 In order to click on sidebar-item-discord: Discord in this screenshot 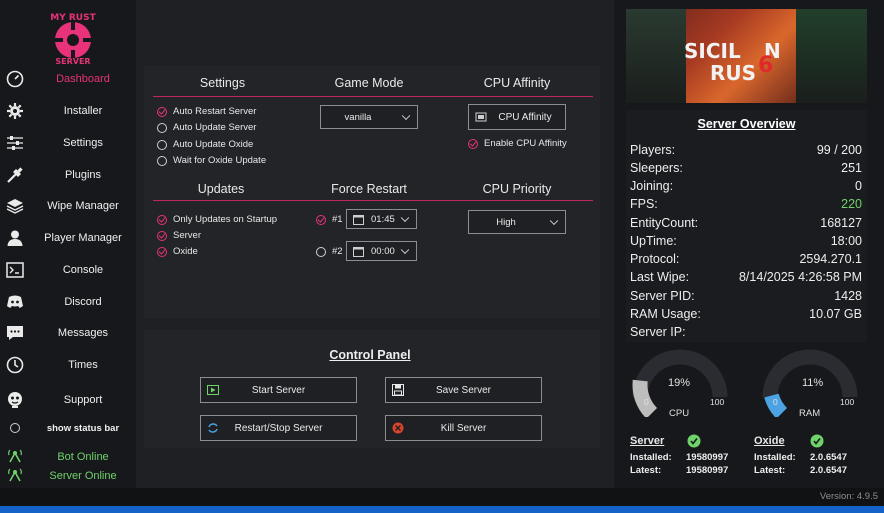, I will do `click(68, 302)`.